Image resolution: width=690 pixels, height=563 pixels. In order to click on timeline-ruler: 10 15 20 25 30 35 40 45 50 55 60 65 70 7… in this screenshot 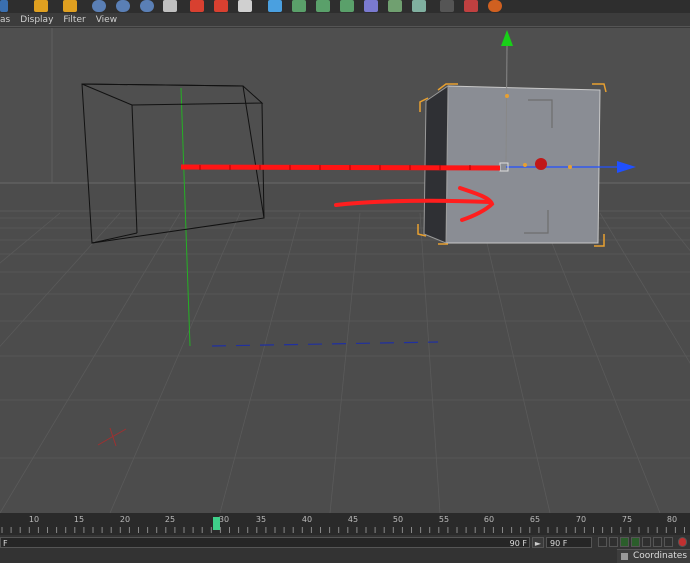, I will do `click(345, 524)`.